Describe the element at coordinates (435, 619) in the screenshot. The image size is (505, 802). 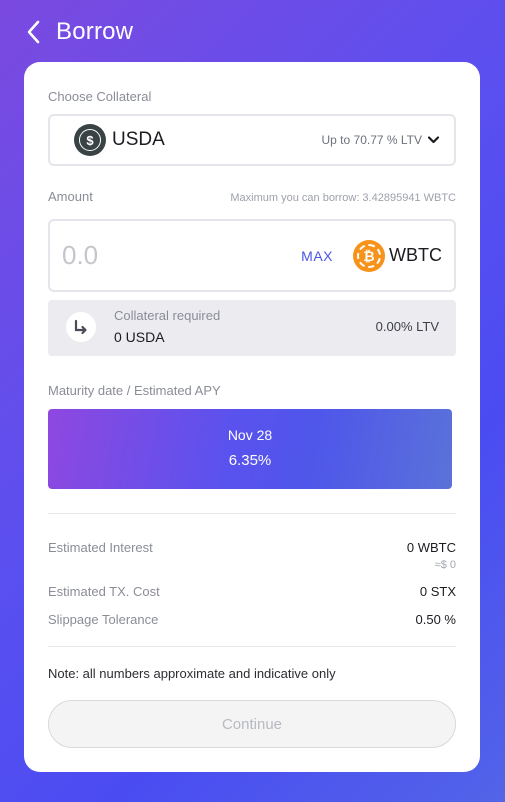
I see `slippage-value: 0.50 %` at that location.